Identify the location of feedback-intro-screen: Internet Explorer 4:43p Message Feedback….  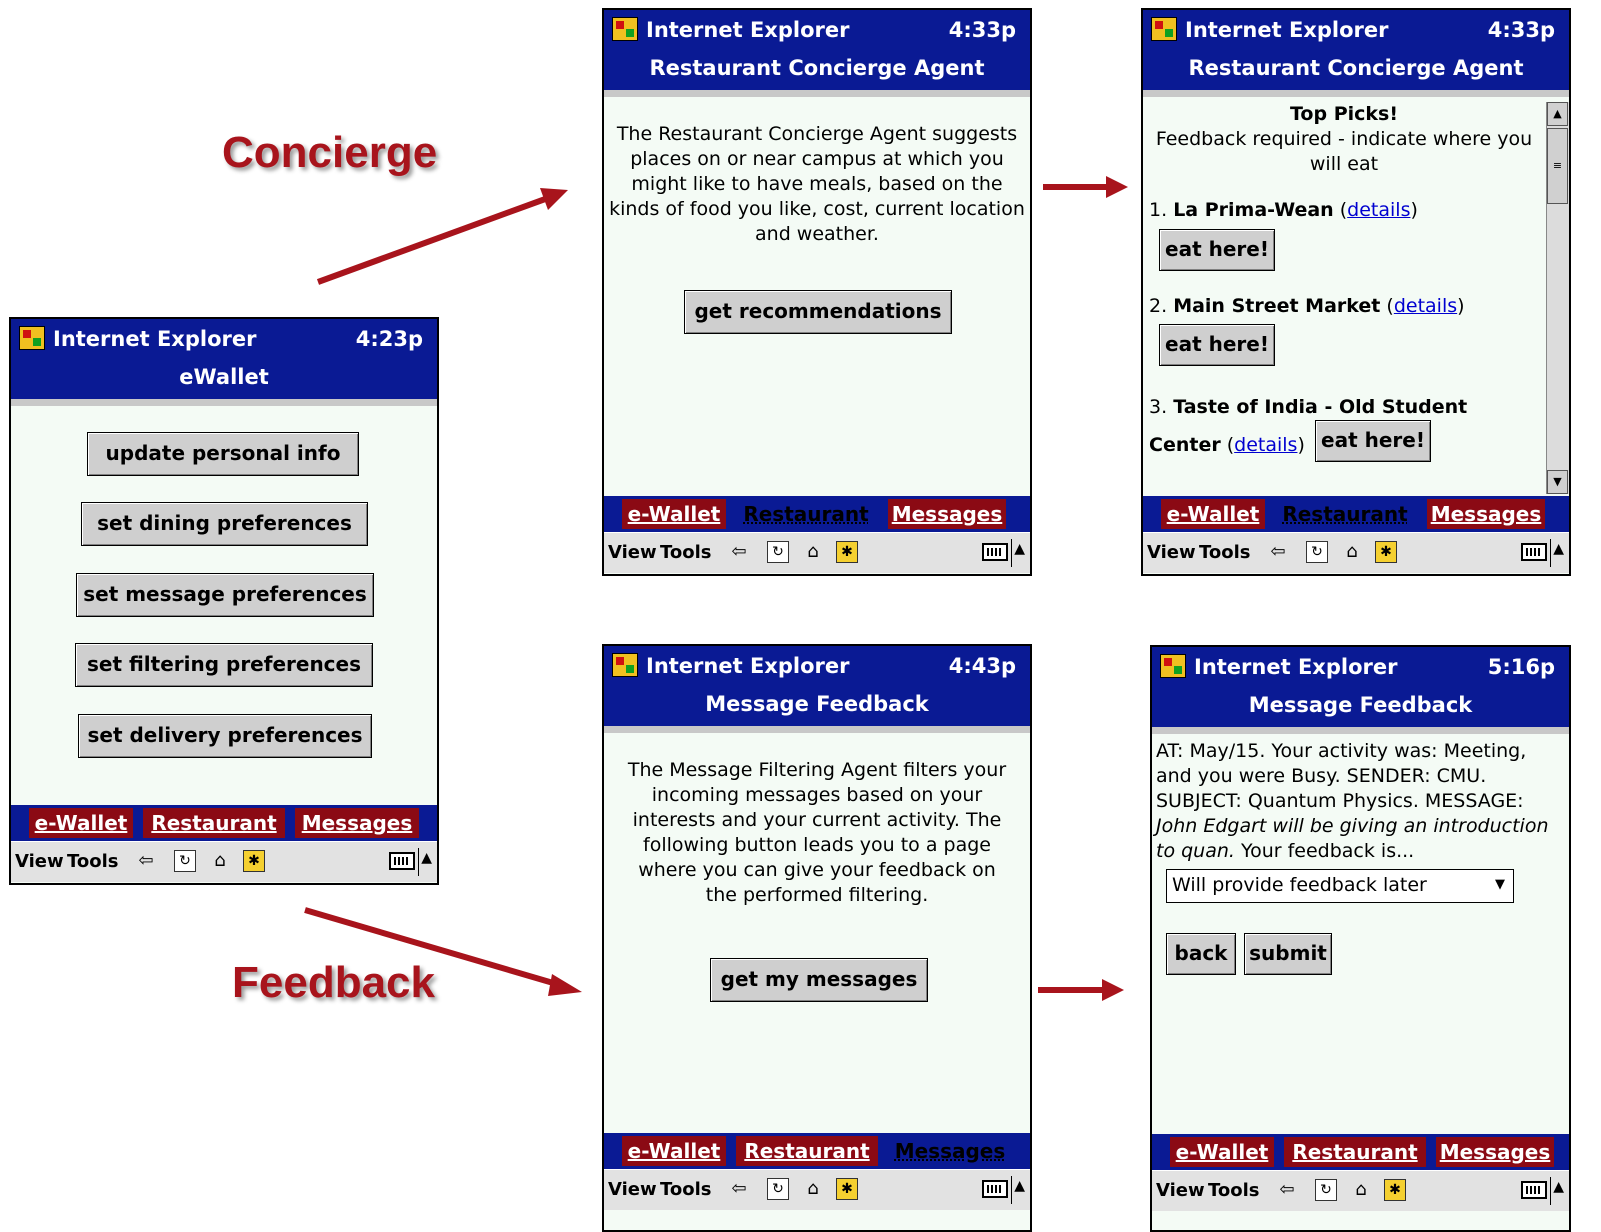
(817, 938).